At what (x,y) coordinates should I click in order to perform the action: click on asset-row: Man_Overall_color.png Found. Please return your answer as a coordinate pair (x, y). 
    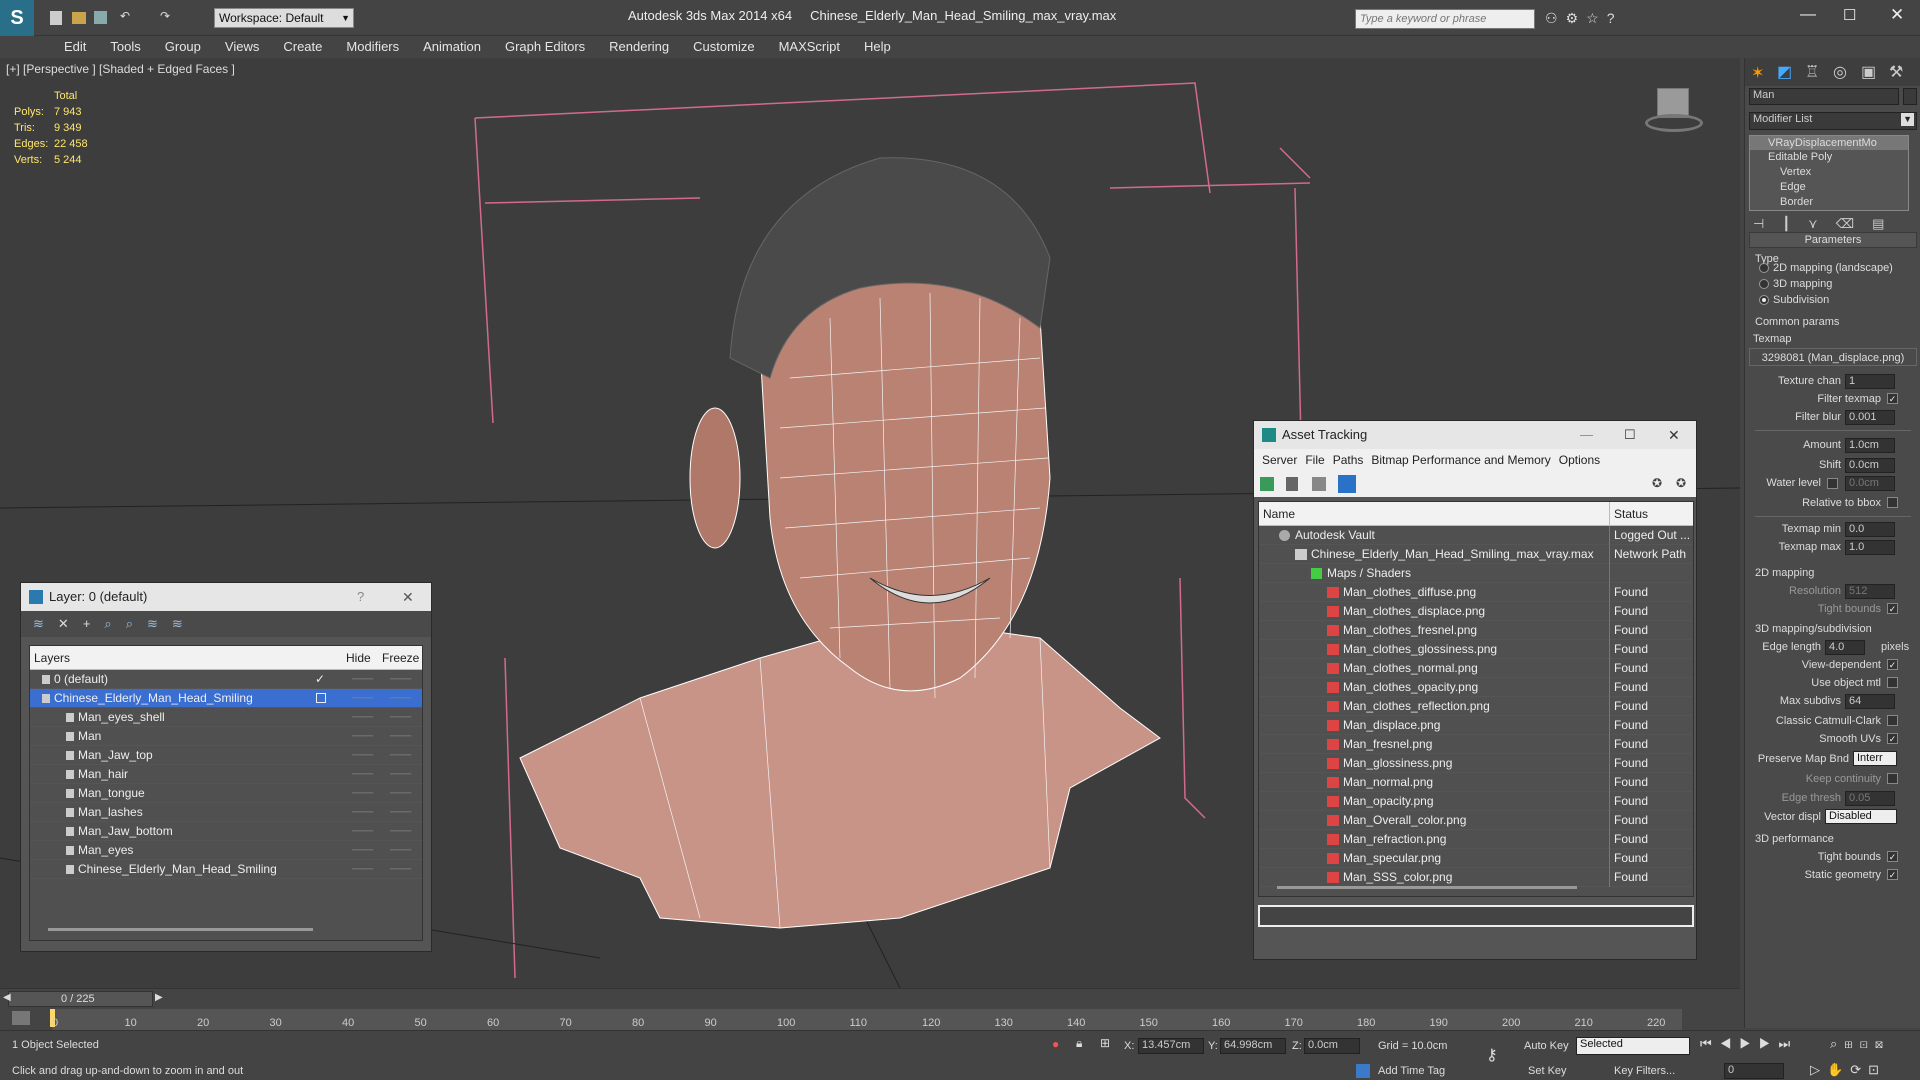
    Looking at the image, I should click on (1476, 820).